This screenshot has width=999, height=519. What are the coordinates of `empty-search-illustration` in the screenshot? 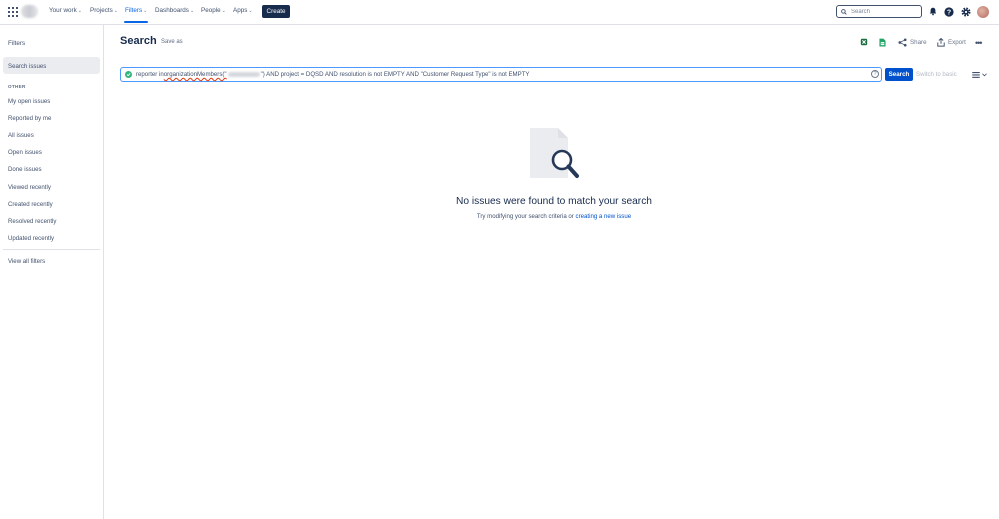 It's located at (554, 153).